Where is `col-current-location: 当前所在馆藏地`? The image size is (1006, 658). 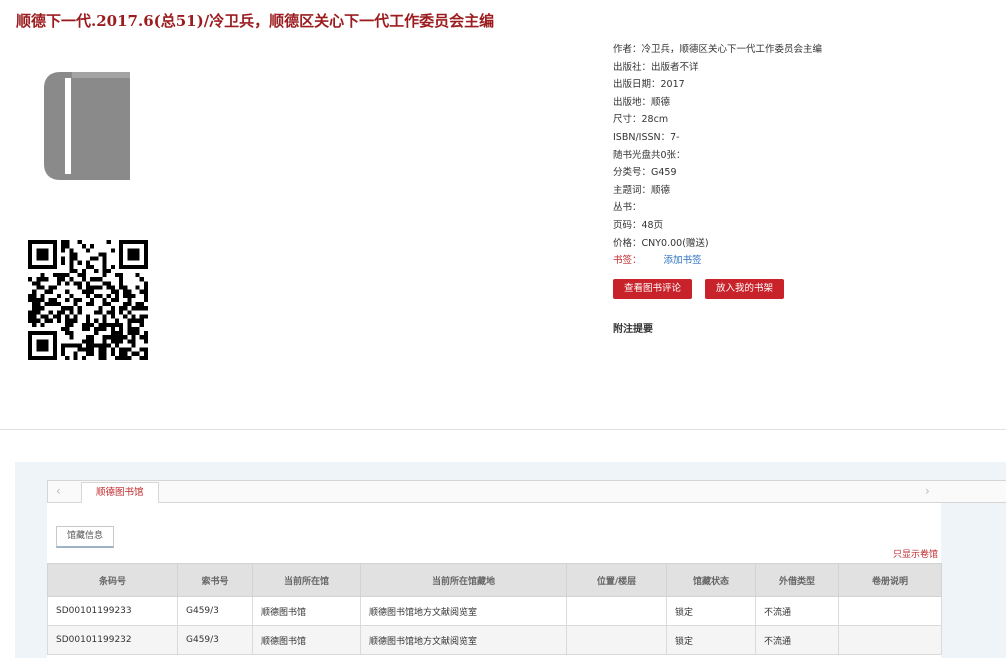
col-current-location: 当前所在馆藏地 is located at coordinates (463, 580).